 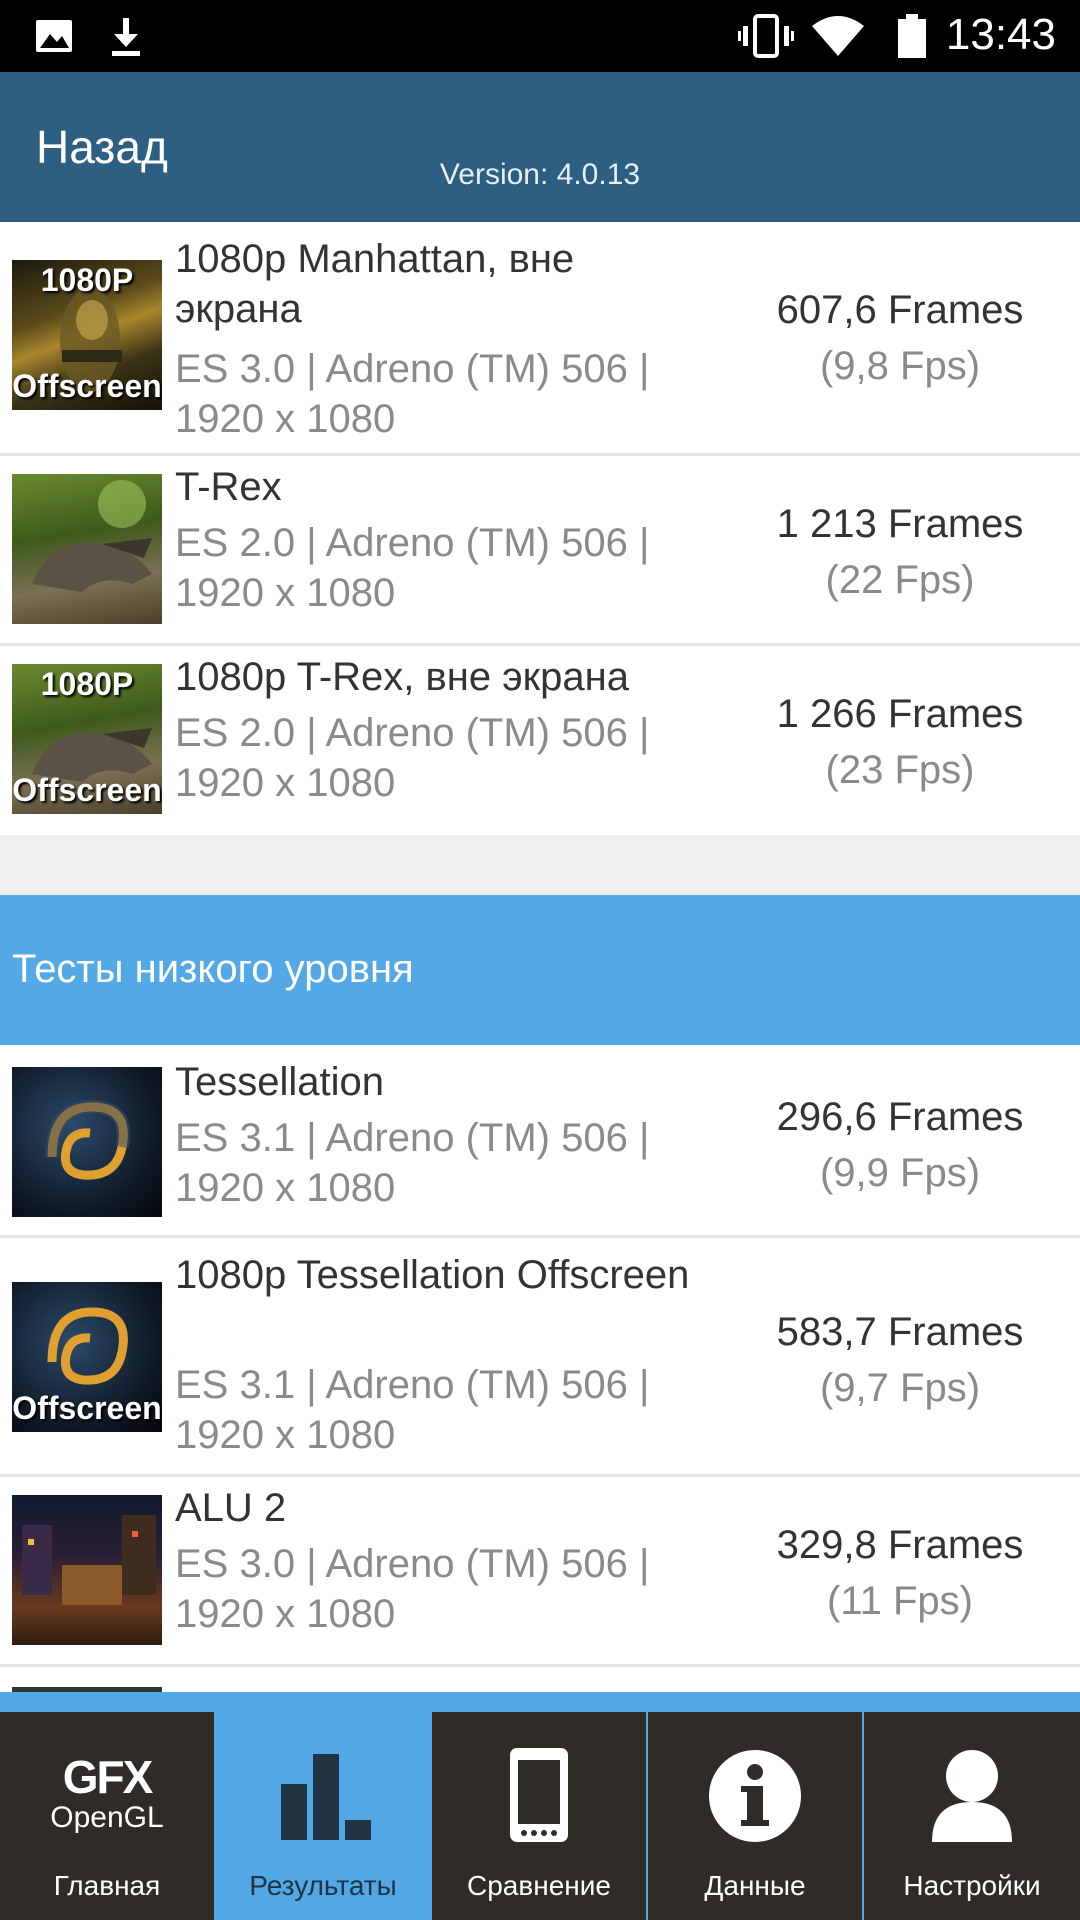 What do you see at coordinates (900, 742) in the screenshot?
I see `test-result: 1 266 Frames (23 Fps)` at bounding box center [900, 742].